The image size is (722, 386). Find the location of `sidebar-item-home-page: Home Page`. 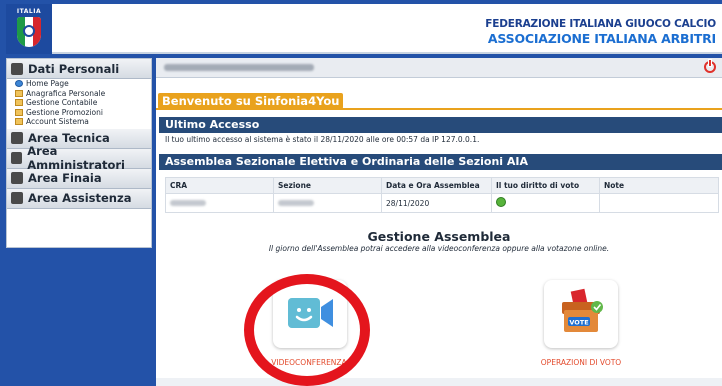

sidebar-item-home-page: Home Page is located at coordinates (79, 84).